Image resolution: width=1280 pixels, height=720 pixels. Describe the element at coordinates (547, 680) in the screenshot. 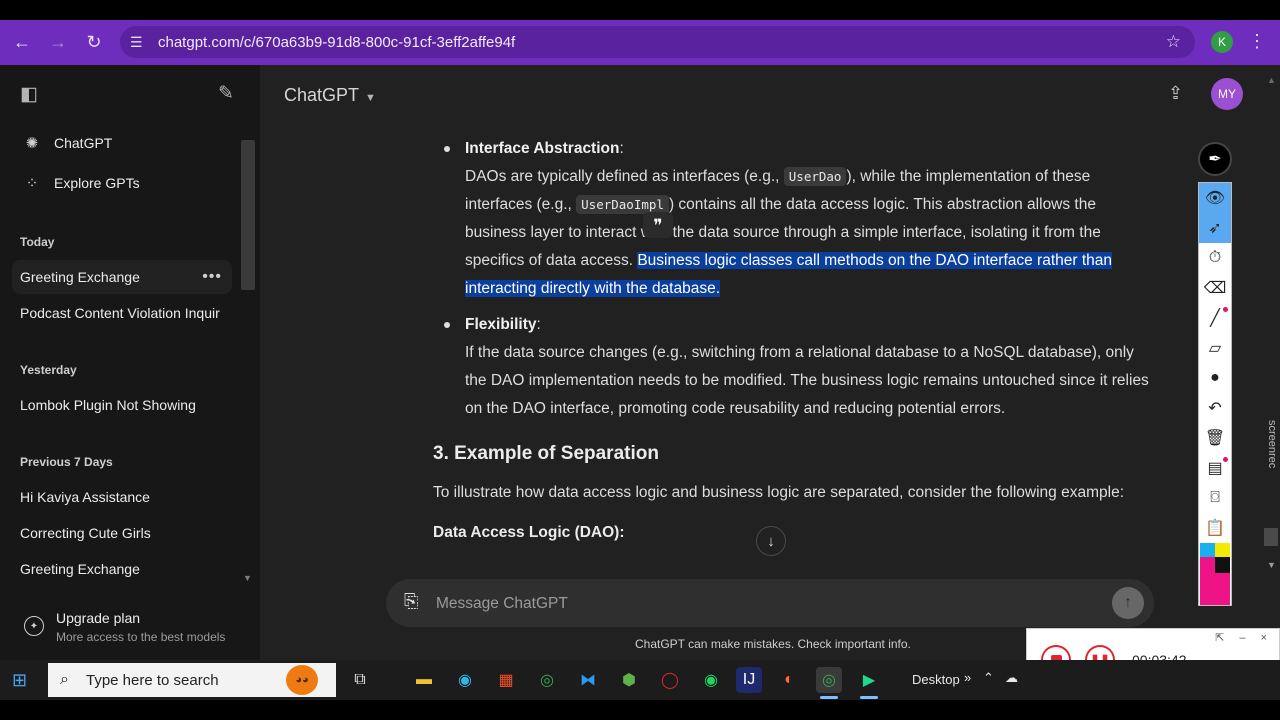

I see `chrome-icon: ◎` at that location.